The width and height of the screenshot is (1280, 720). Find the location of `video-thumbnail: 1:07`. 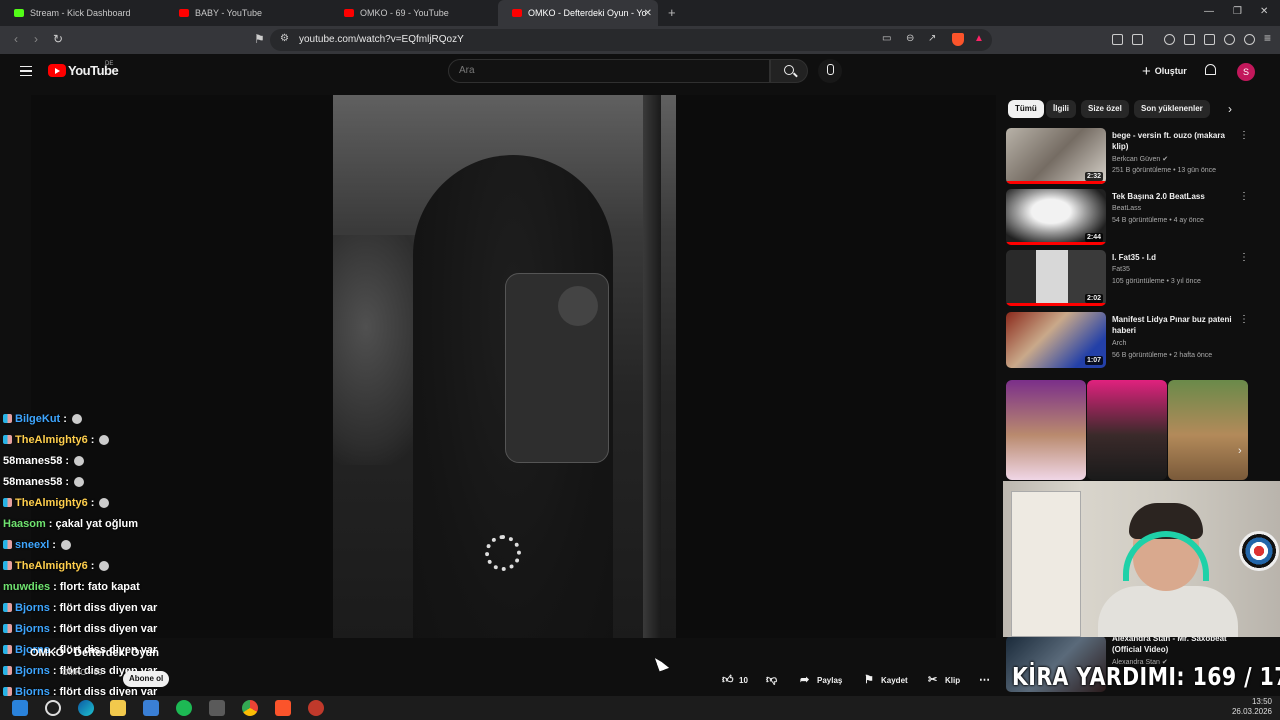

video-thumbnail: 1:07 is located at coordinates (1056, 340).